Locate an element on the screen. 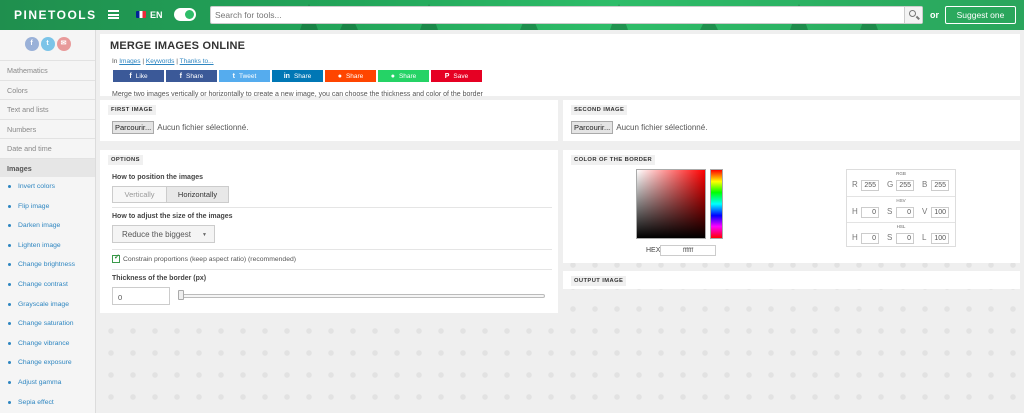  hsl-group: HSL H 0 S 0 L 100 is located at coordinates (901, 235).